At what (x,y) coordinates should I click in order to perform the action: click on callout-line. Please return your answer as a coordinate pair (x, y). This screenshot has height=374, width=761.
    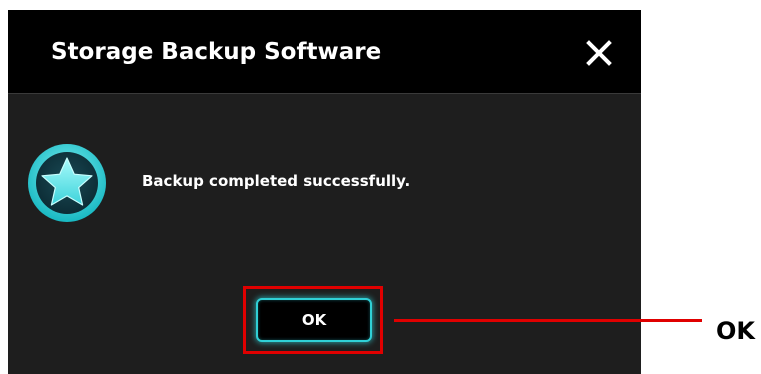
    Looking at the image, I should click on (548, 320).